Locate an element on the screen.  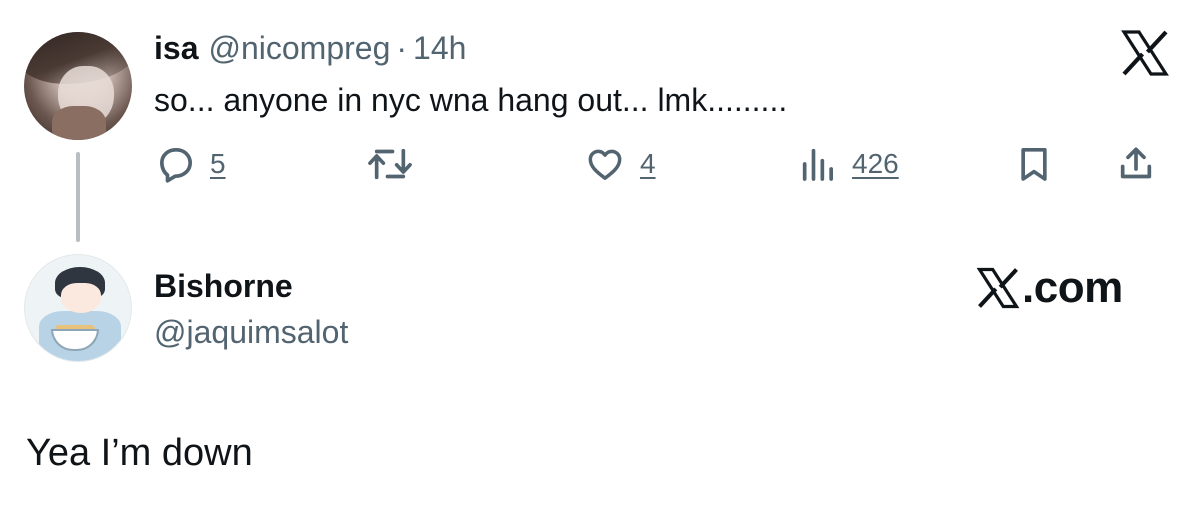
bookmark-icon is located at coordinates (1034, 164).